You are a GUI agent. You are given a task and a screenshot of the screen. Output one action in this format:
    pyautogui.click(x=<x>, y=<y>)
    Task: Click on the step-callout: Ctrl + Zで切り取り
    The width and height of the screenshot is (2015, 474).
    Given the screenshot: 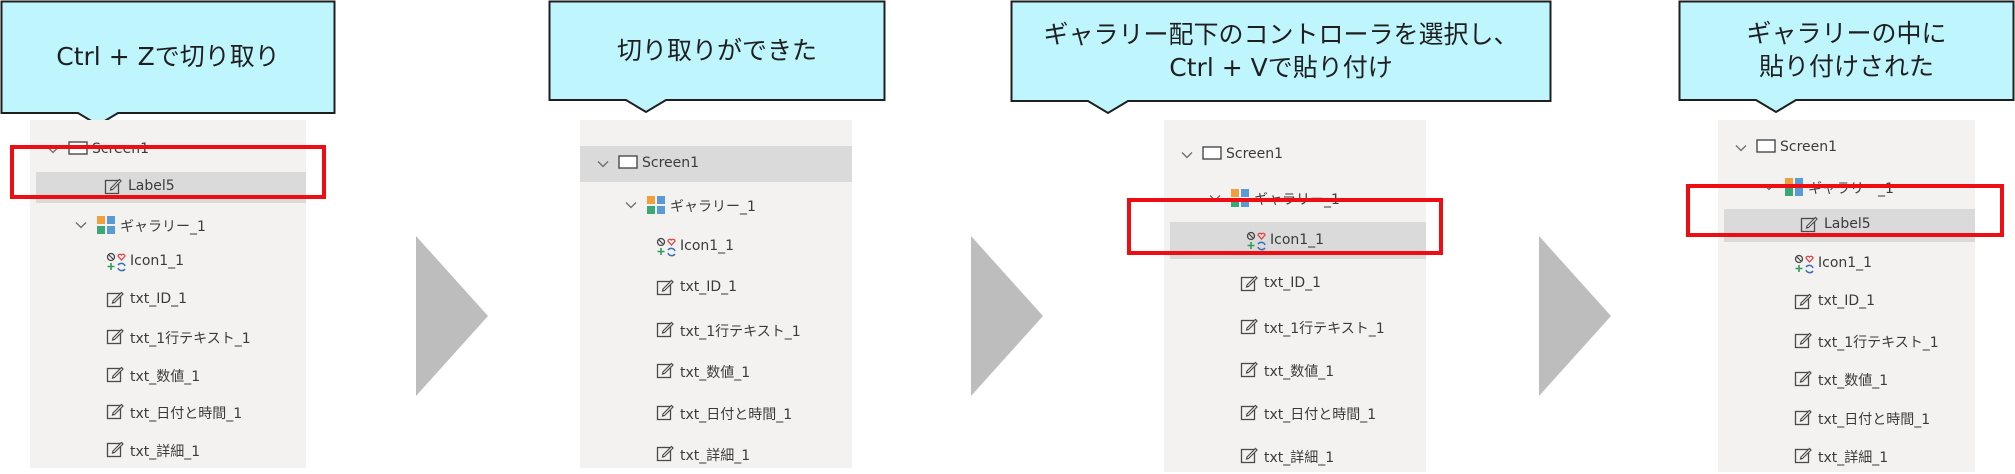 What is the action you would take?
    pyautogui.click(x=168, y=63)
    